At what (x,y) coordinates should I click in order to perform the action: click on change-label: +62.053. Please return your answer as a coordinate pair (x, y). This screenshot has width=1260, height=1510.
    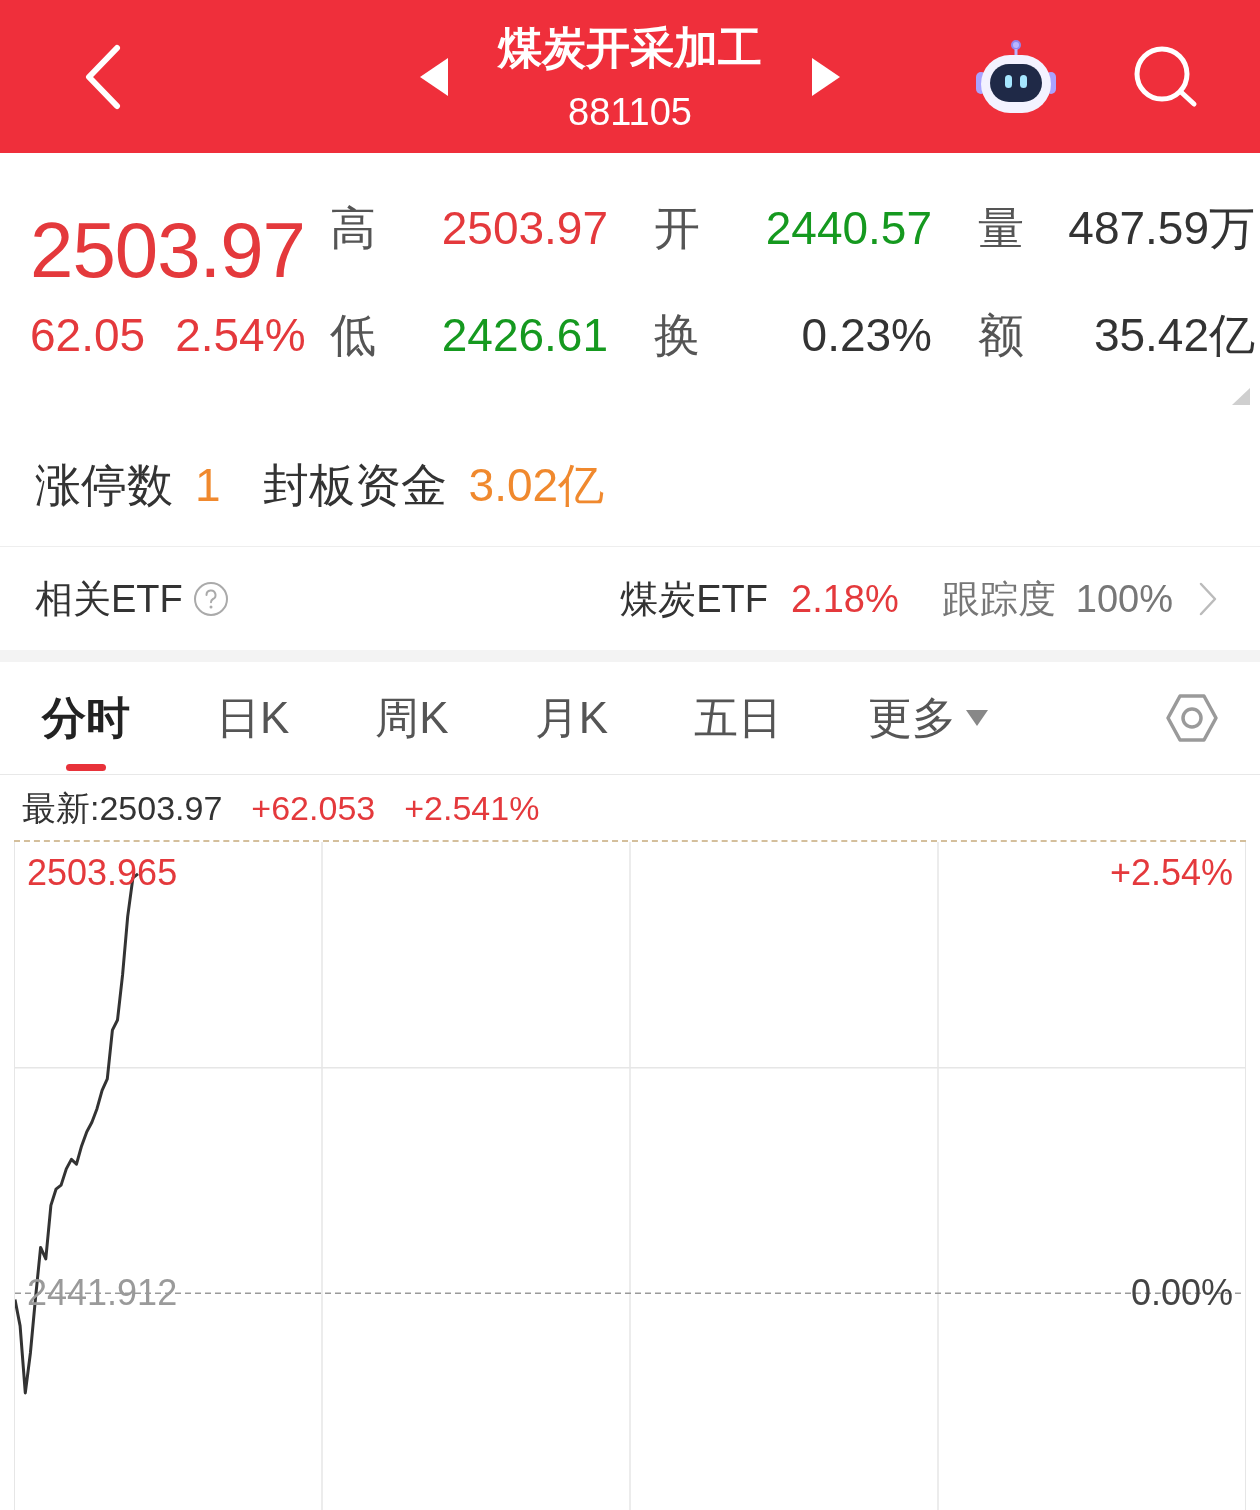
    Looking at the image, I should click on (313, 807).